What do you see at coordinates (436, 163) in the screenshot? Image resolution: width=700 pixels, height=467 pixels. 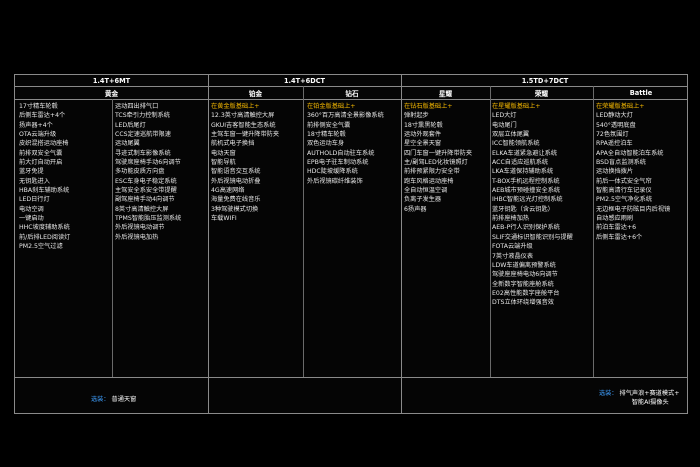 I see `feature-item: 主/副驾LED化妆镜照灯` at bounding box center [436, 163].